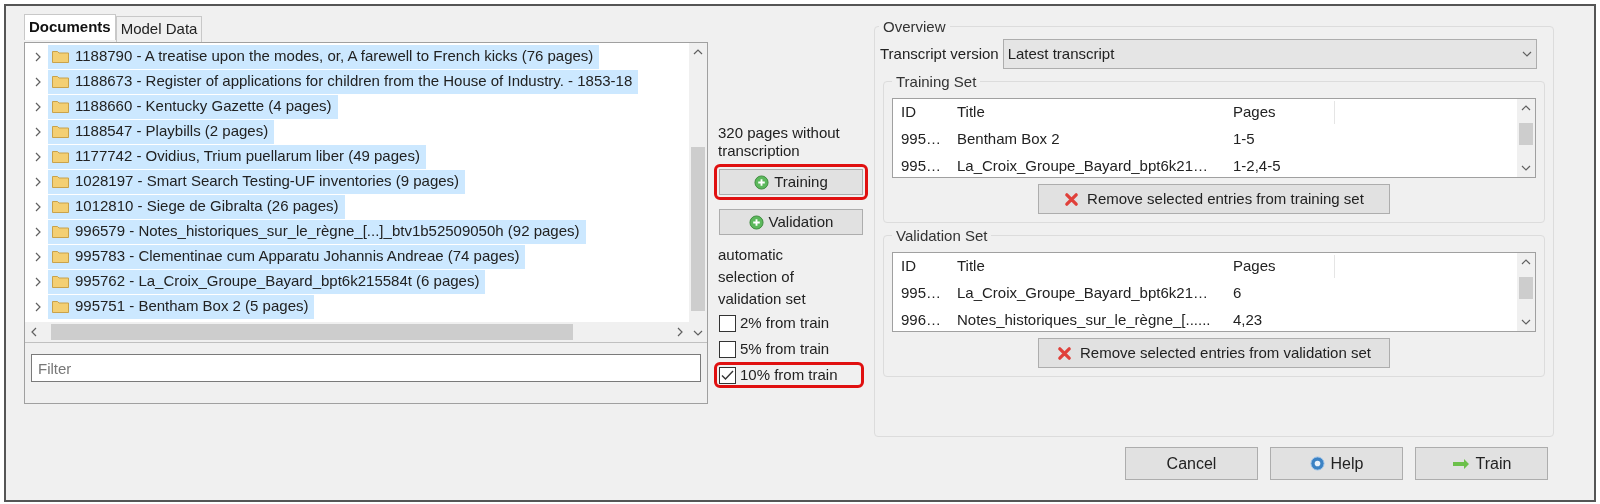  I want to click on document-label: 1188547 - Playbills (2 pages), so click(172, 131).